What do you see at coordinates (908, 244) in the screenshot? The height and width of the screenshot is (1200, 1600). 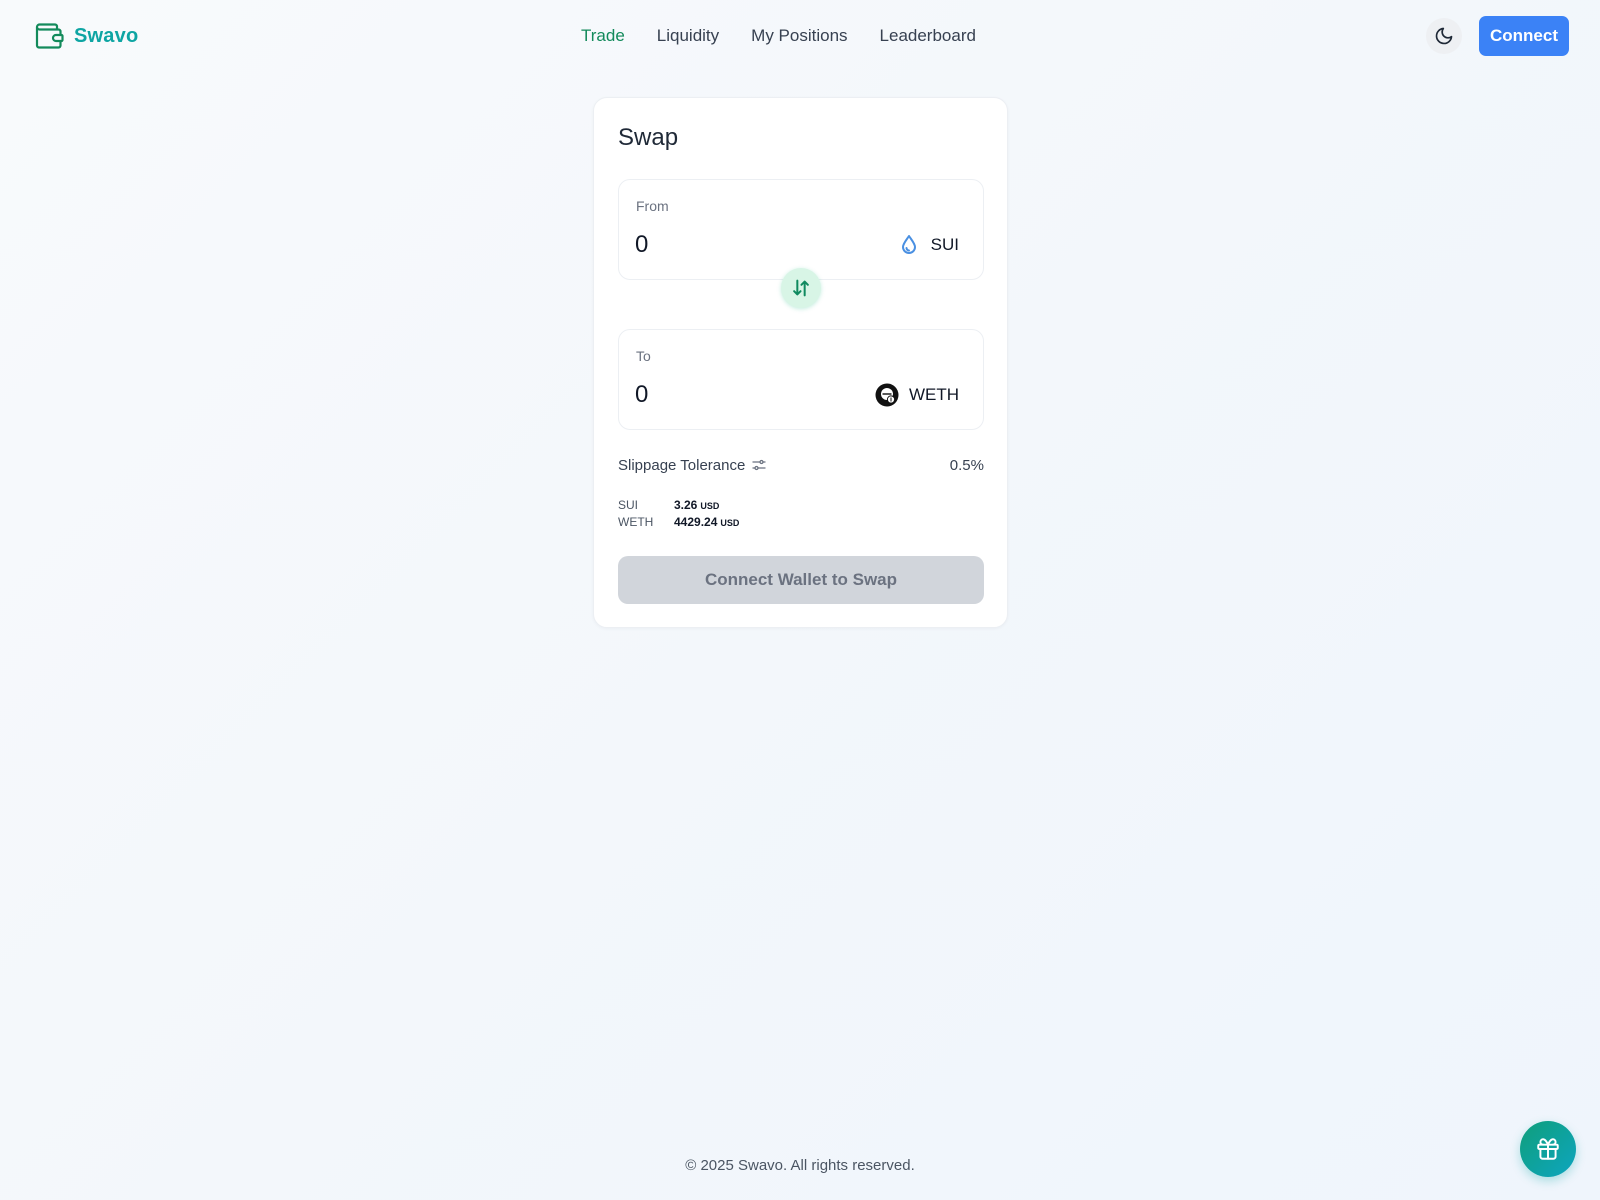 I see `water-drop-icon` at bounding box center [908, 244].